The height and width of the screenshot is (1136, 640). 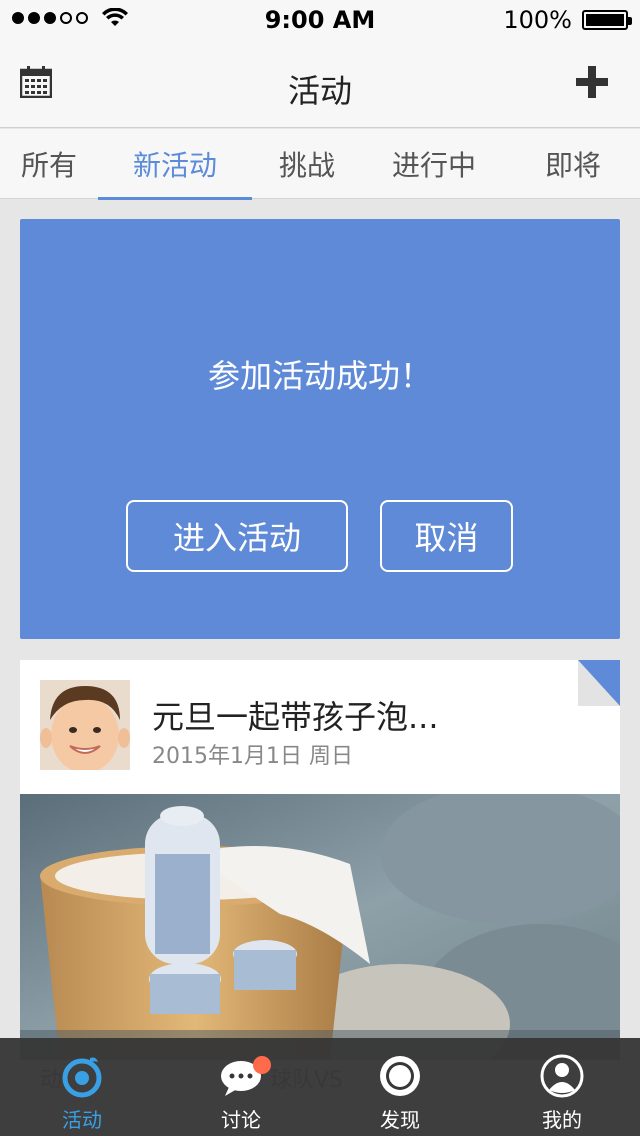 I want to click on tab-all: 所有, so click(x=49, y=164).